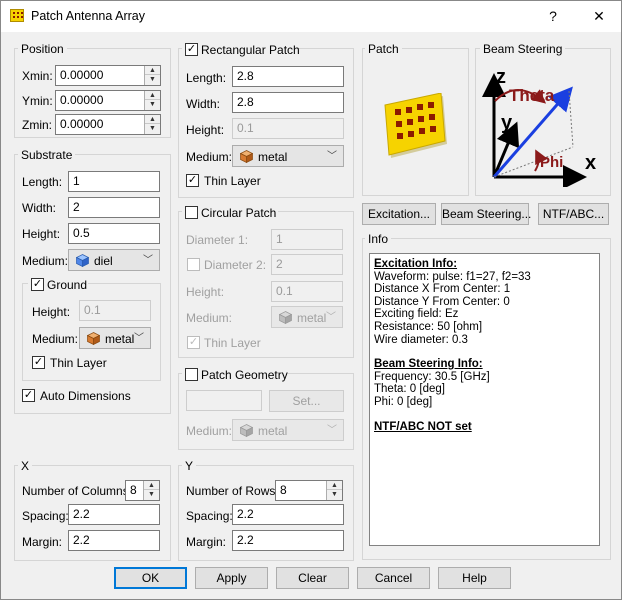  Describe the element at coordinates (246, 156) in the screenshot. I see `orange-cube-icon` at that location.